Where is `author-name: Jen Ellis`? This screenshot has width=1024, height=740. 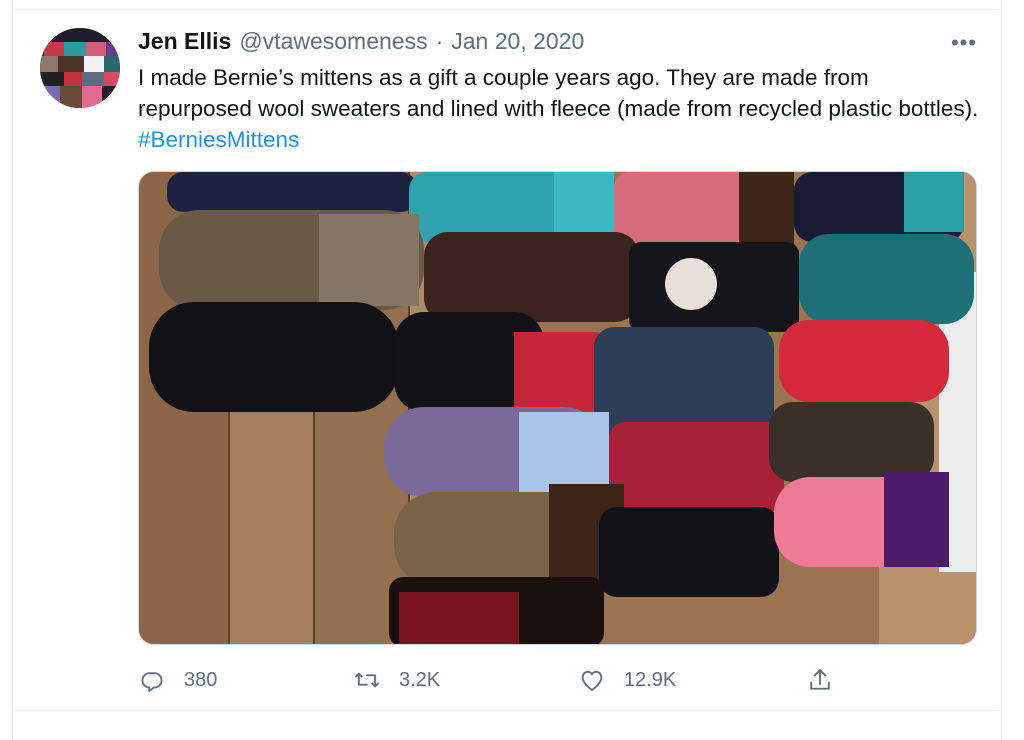
author-name: Jen Ellis is located at coordinates (184, 41).